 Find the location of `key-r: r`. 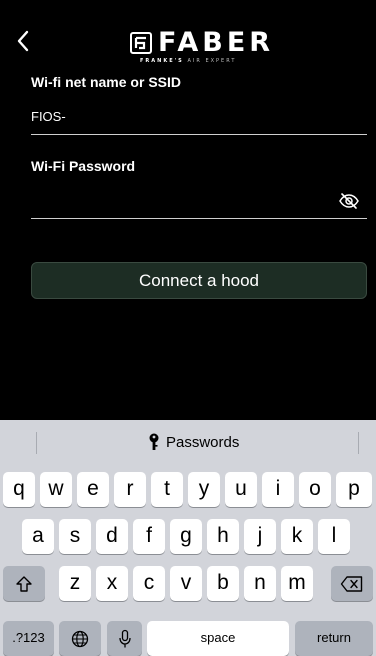

key-r: r is located at coordinates (130, 489).